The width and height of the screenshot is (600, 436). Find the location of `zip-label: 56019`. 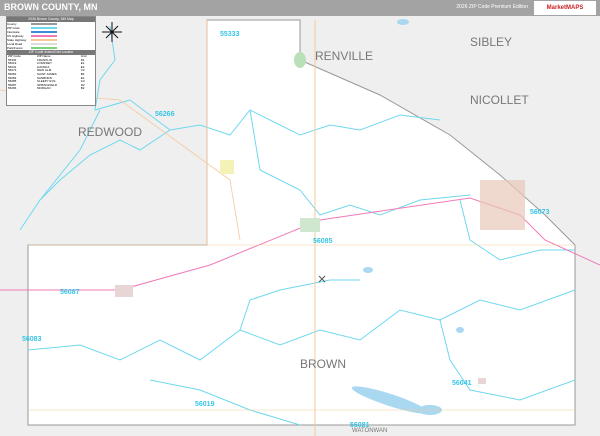

zip-label: 56019 is located at coordinates (205, 404).